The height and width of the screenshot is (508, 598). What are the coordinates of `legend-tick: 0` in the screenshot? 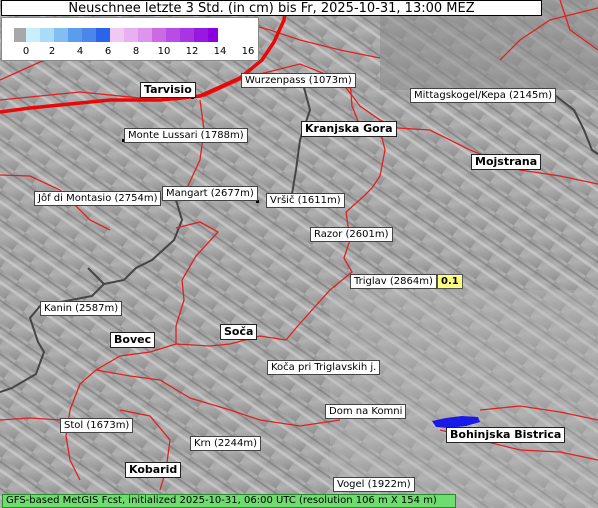 It's located at (26, 51).